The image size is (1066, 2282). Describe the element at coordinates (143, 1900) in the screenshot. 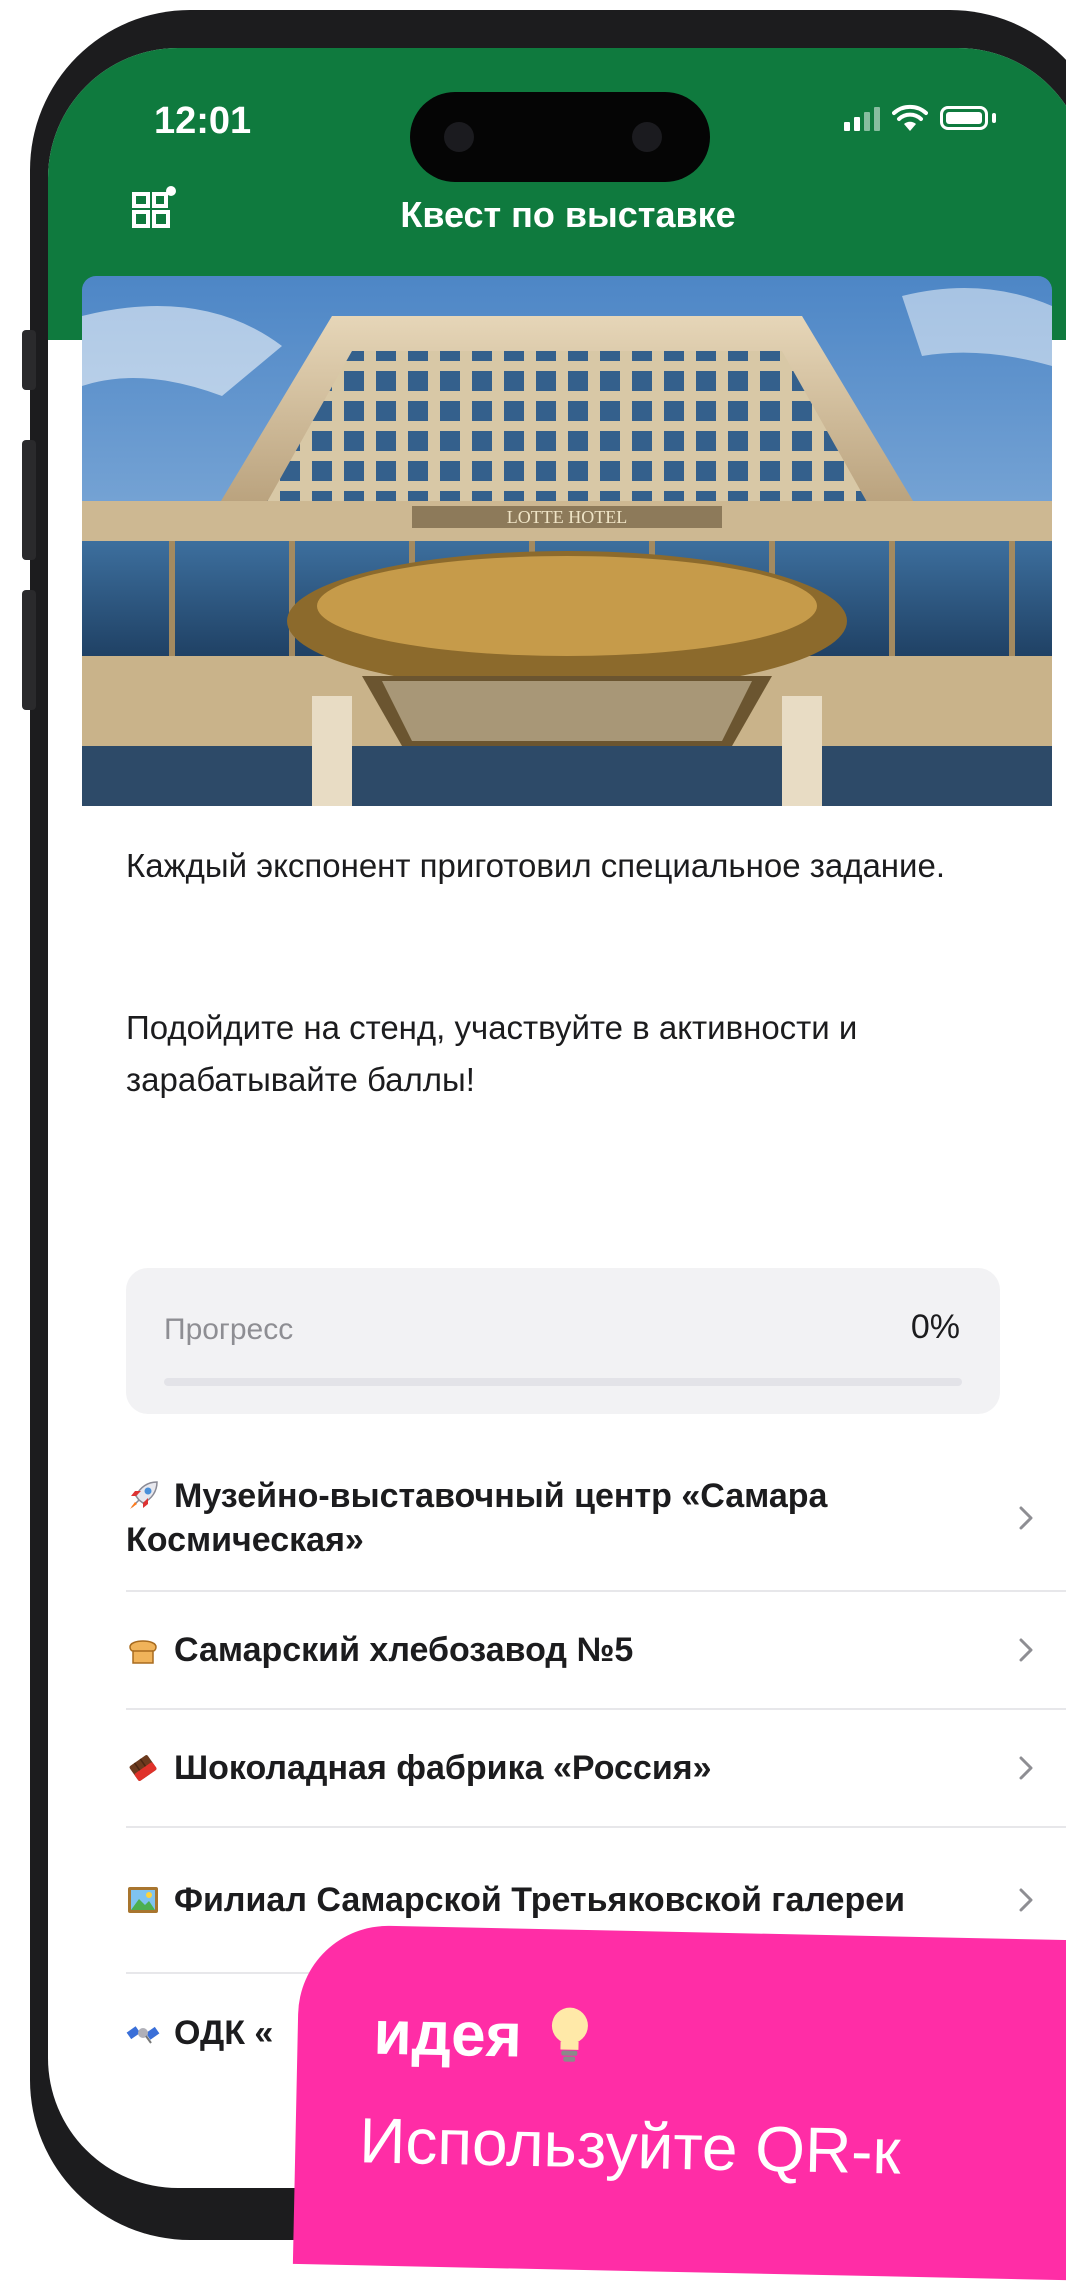

I see `framed-picture-icon` at that location.